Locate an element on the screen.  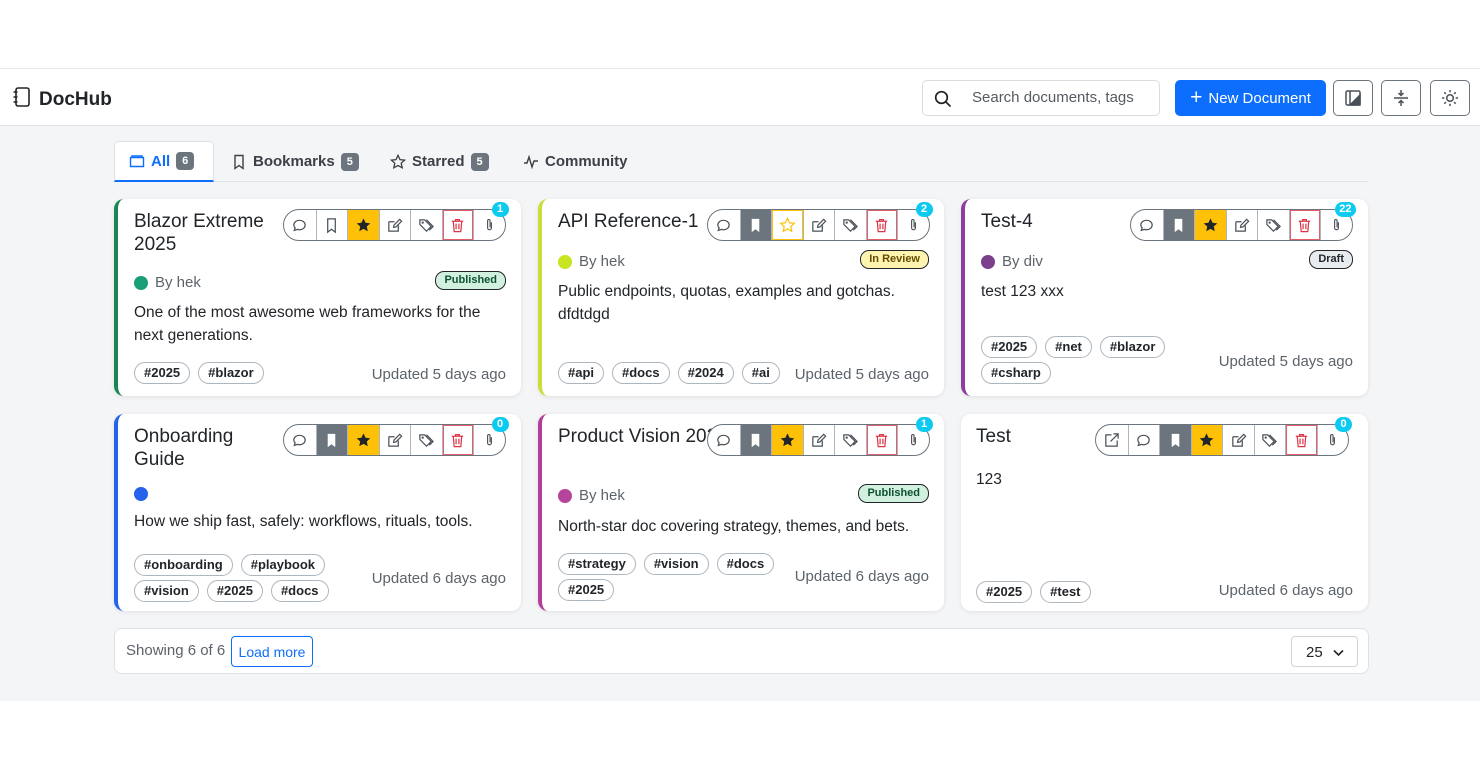
tag-chip: #onboarding is located at coordinates (183, 565).